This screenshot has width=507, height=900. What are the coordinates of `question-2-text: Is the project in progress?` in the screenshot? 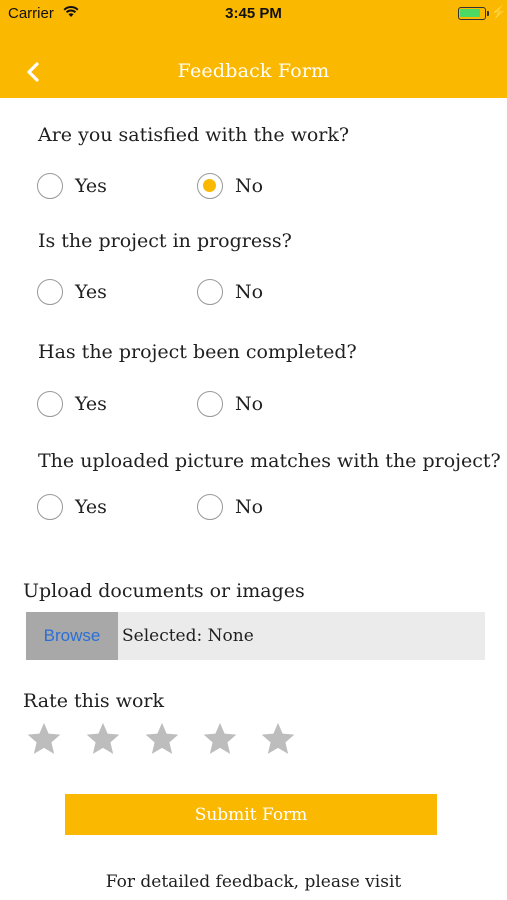 It's located at (165, 241).